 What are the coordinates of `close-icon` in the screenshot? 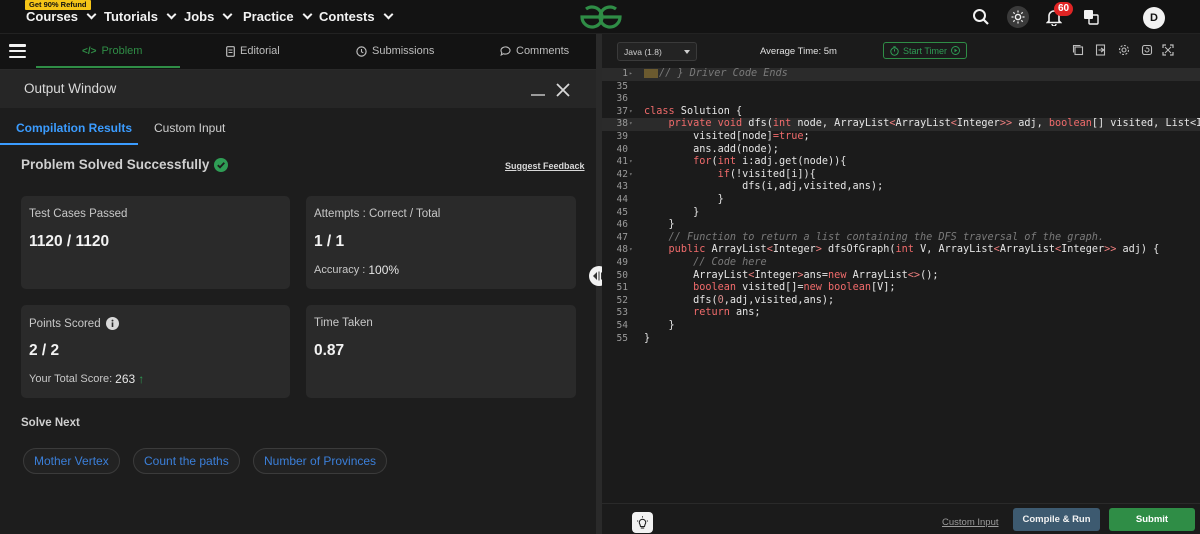 It's located at (563, 90).